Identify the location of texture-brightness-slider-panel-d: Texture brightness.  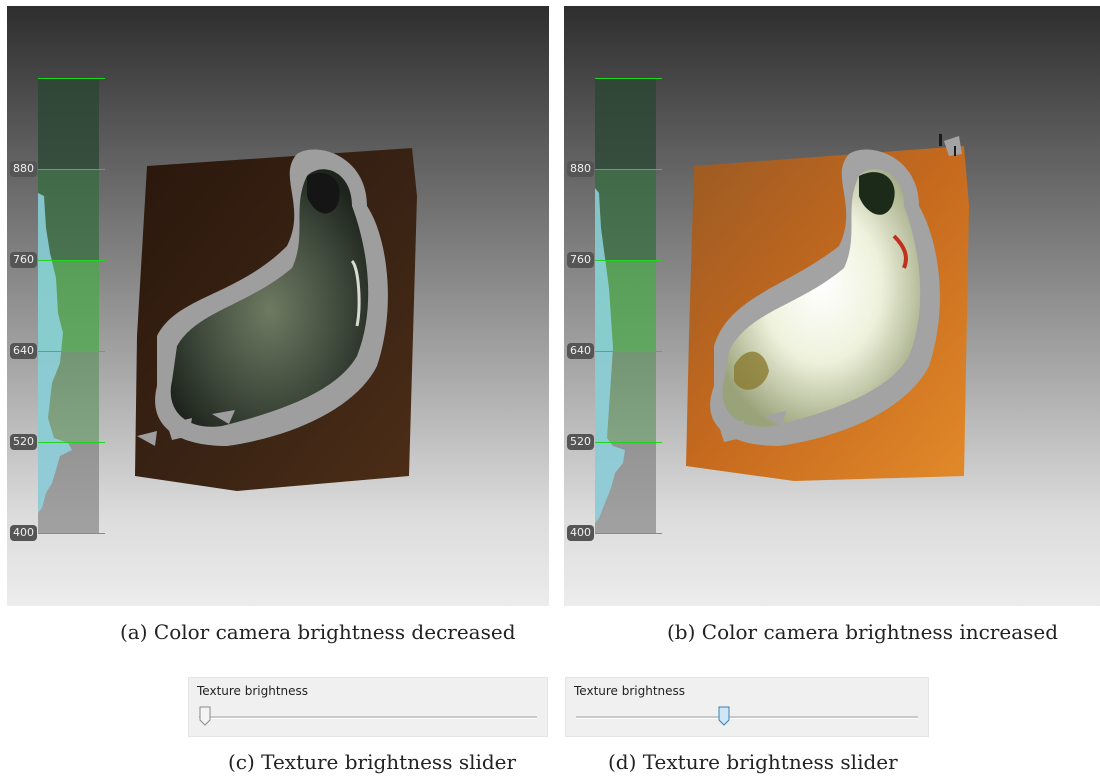
(747, 707).